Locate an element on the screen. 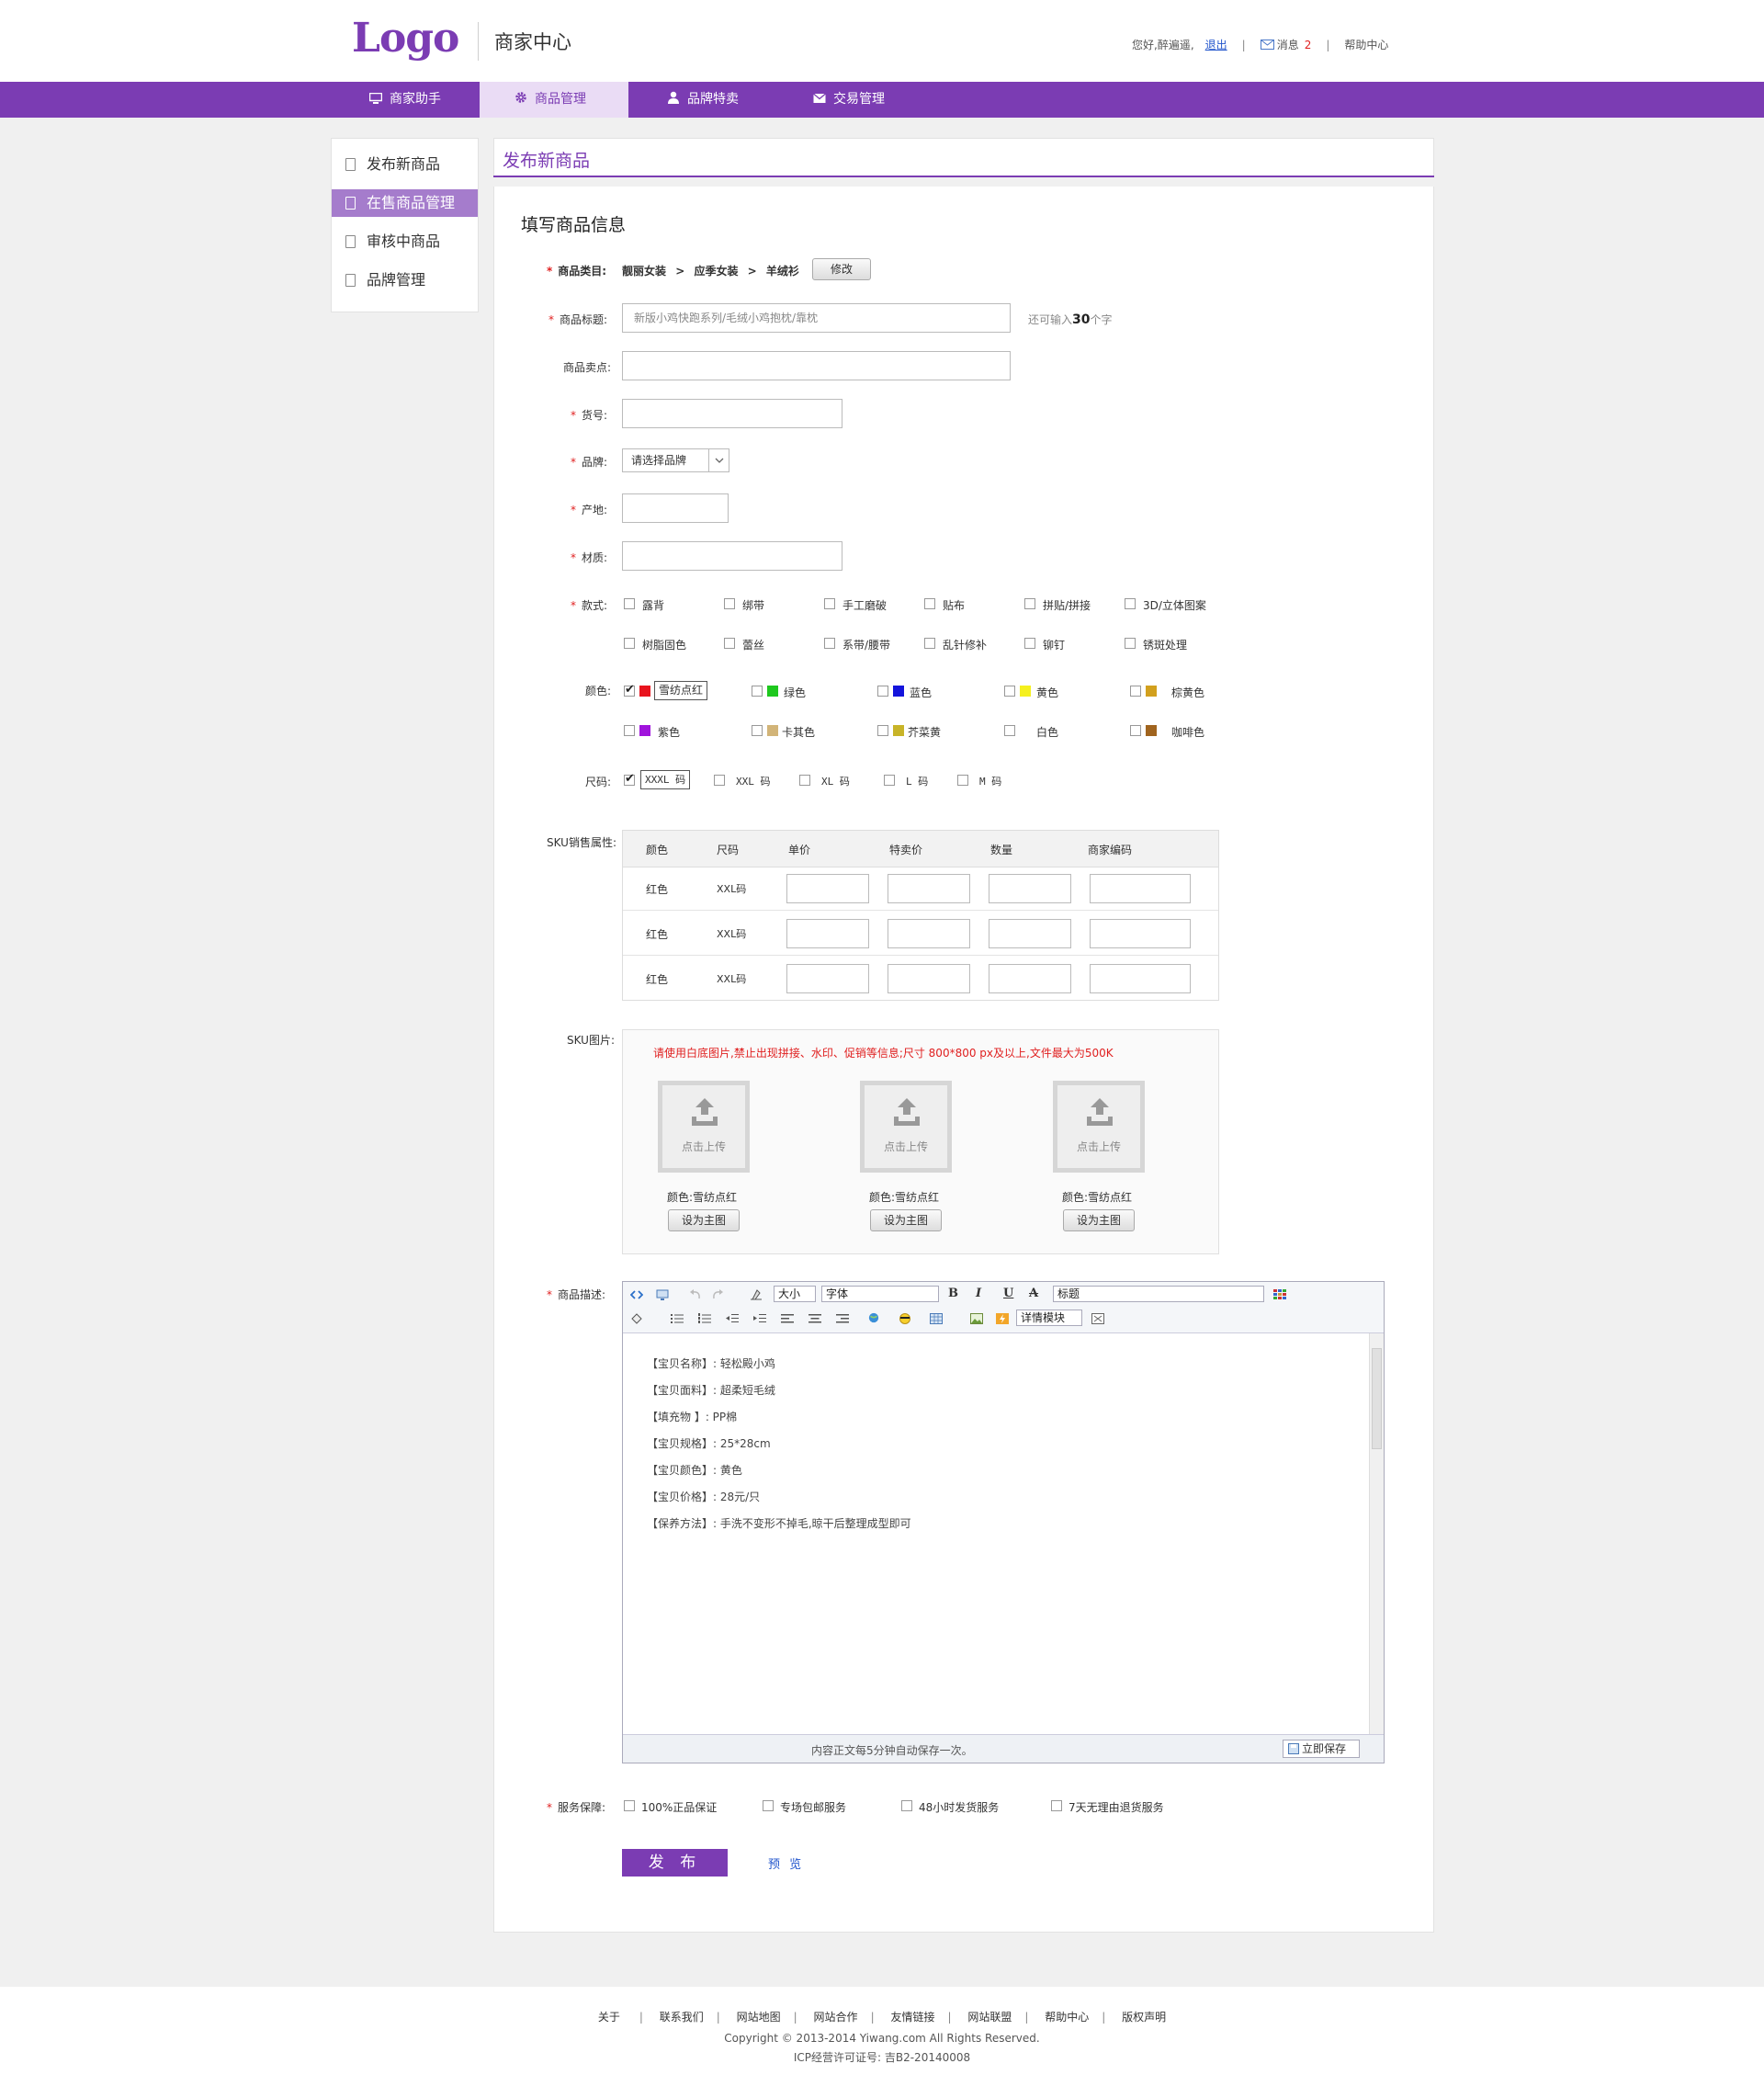 Image resolution: width=1764 pixels, height=2075 pixels. nav-item-product-management: 商品管理 is located at coordinates (554, 100).